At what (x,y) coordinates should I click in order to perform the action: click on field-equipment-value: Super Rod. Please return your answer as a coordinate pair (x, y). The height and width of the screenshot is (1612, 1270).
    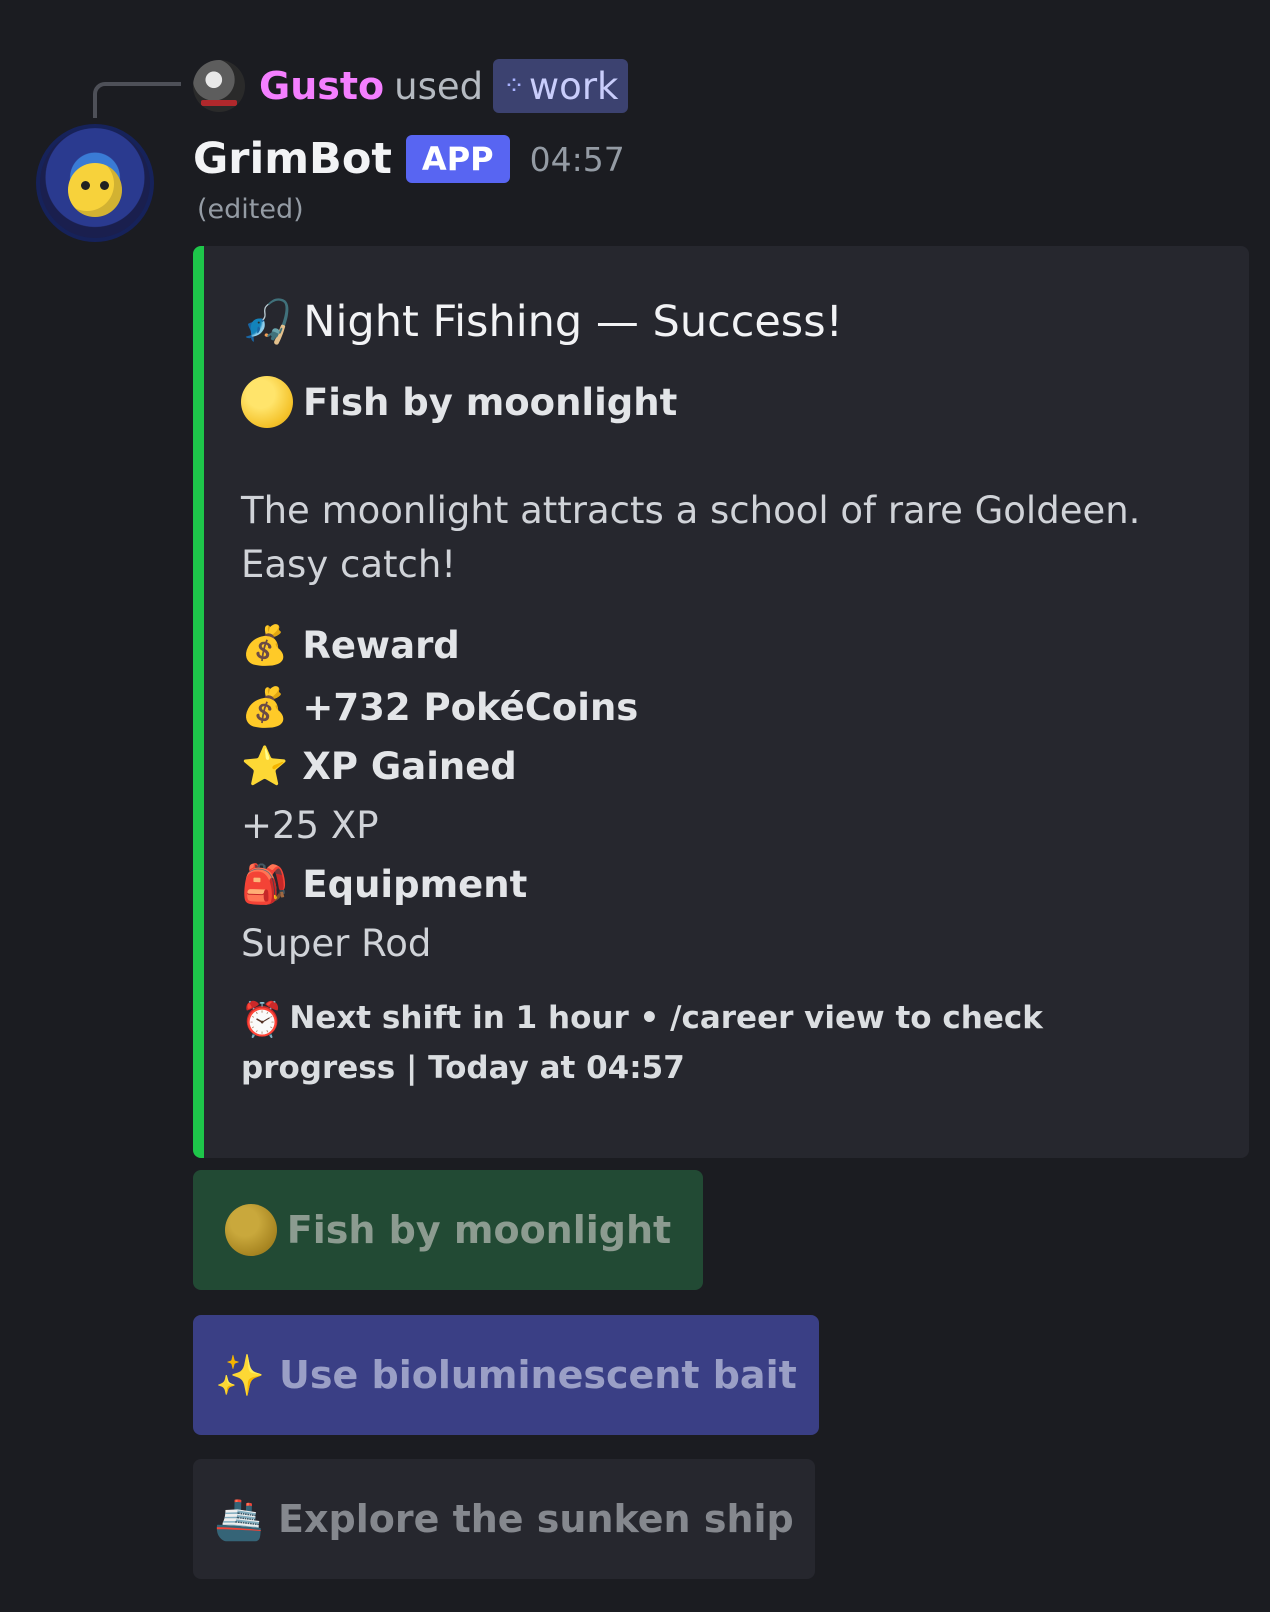
    Looking at the image, I should click on (336, 943).